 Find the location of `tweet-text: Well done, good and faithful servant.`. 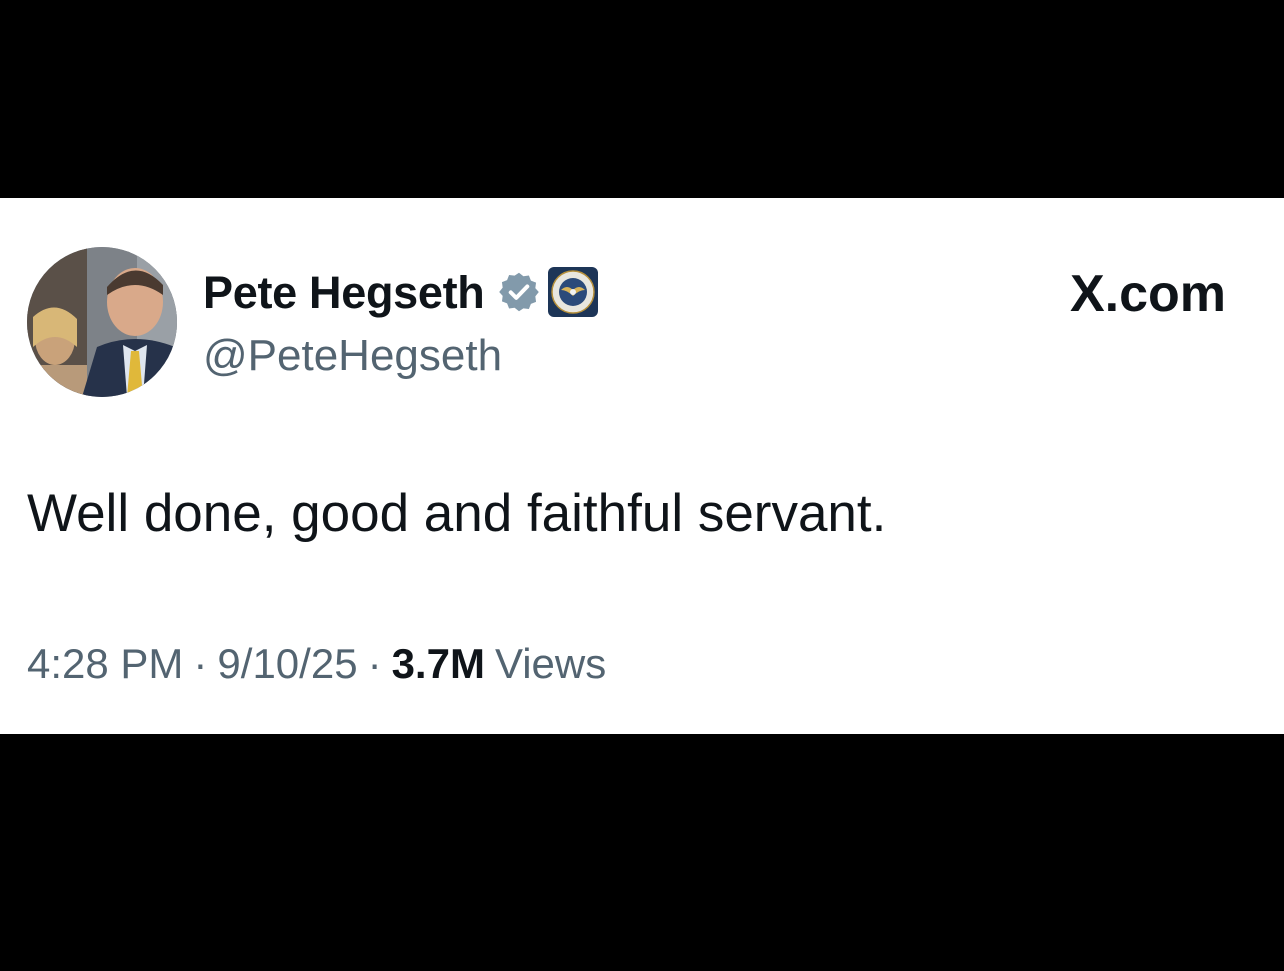

tweet-text: Well done, good and faithful servant. is located at coordinates (457, 513).